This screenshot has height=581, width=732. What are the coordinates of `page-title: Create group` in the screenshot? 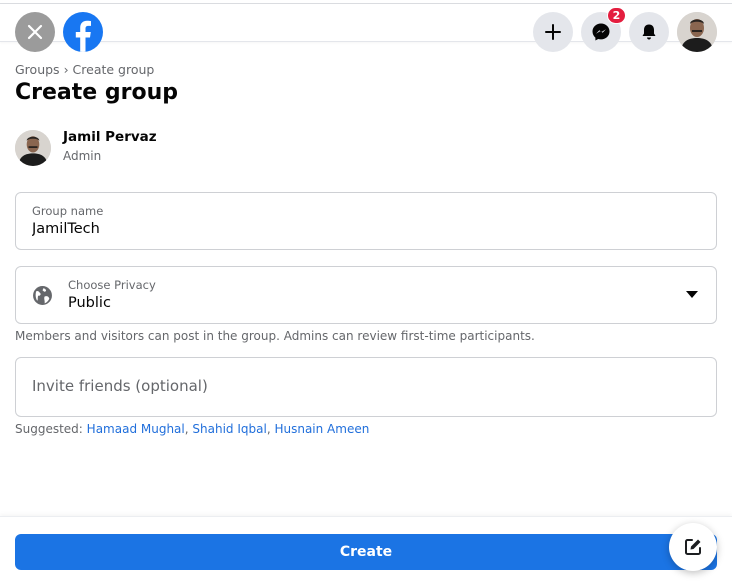 It's located at (96, 92).